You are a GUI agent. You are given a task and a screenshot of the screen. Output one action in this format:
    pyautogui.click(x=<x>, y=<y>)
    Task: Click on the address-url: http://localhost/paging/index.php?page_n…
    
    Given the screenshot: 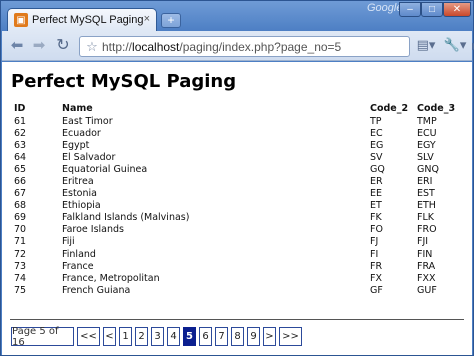 What is the action you would take?
    pyautogui.click(x=221, y=47)
    